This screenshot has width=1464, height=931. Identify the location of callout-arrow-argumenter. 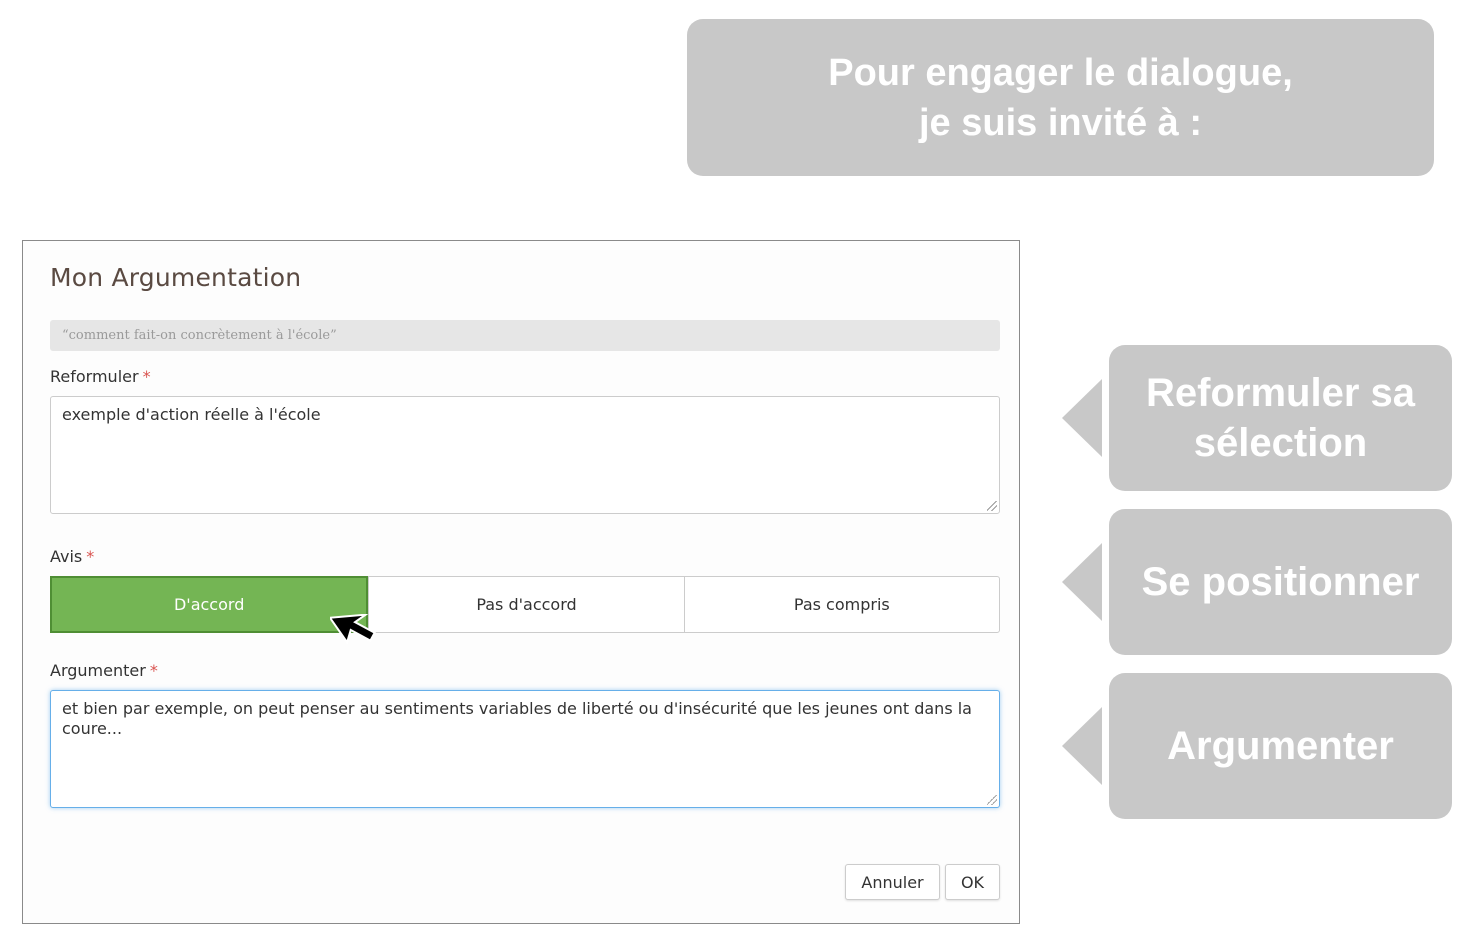
(1082, 746).